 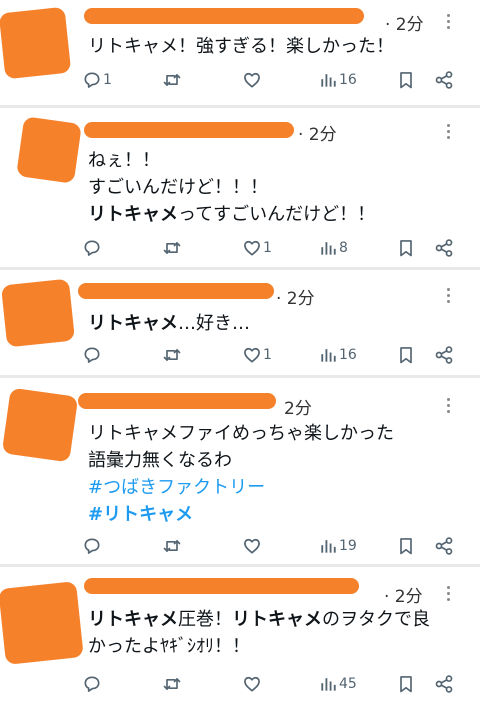 What do you see at coordinates (178, 187) in the screenshot?
I see `text-segment: すごいんだけど！！！` at bounding box center [178, 187].